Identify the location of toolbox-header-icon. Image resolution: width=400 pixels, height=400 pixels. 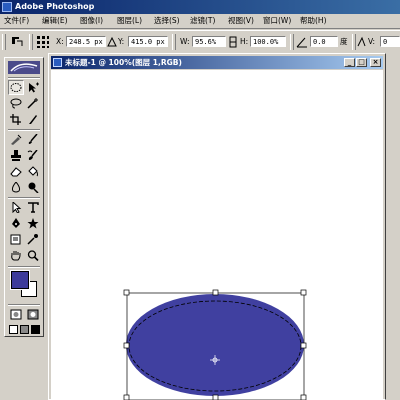
(24, 67).